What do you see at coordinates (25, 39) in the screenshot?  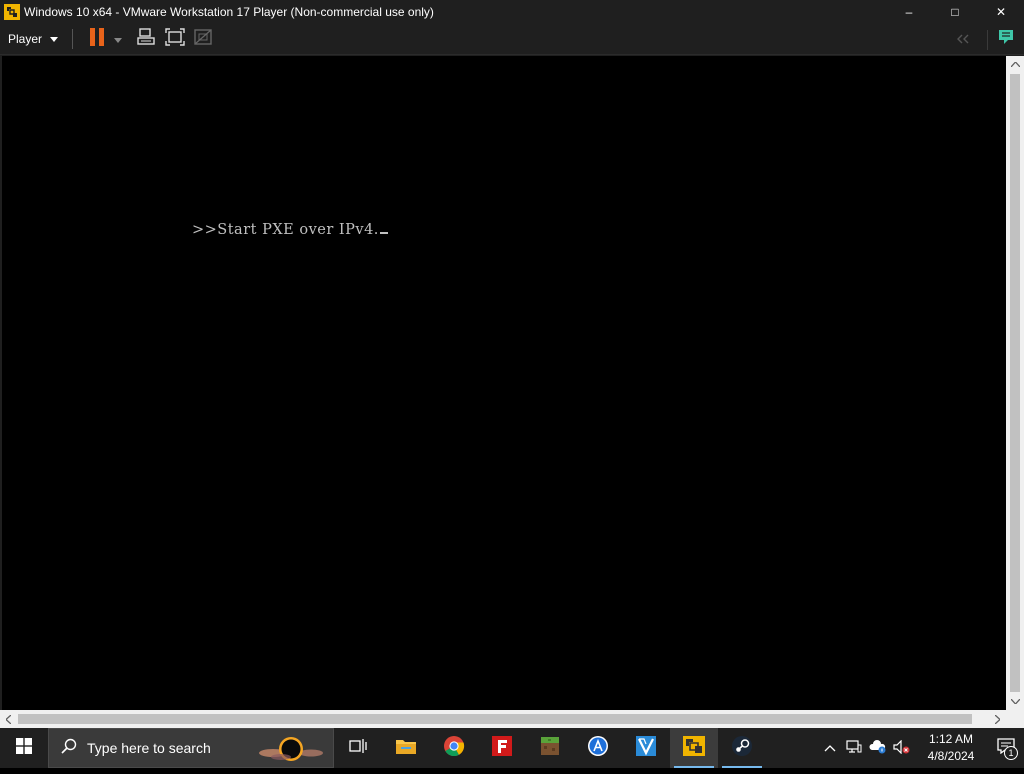 I see `player-menu-label: Player` at bounding box center [25, 39].